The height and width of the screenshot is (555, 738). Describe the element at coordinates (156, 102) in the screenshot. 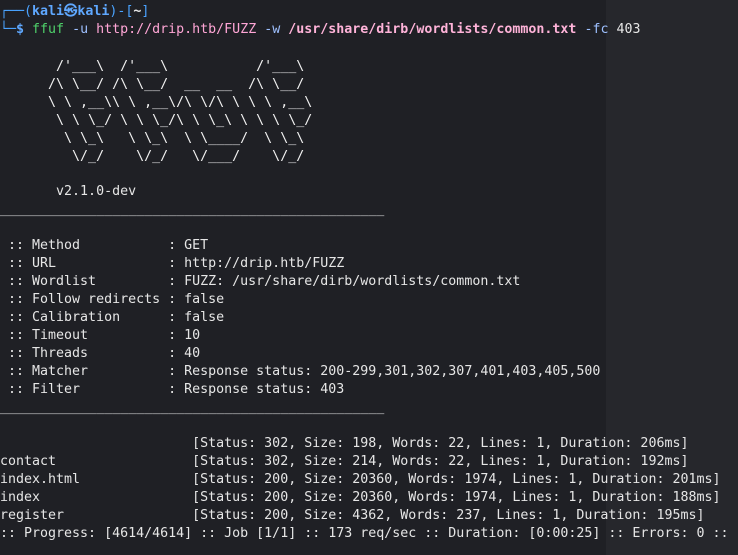

I see `banner-line: \ \ ,__\\ \ ,__\/\ \/\ \ \ \ ,__\` at that location.